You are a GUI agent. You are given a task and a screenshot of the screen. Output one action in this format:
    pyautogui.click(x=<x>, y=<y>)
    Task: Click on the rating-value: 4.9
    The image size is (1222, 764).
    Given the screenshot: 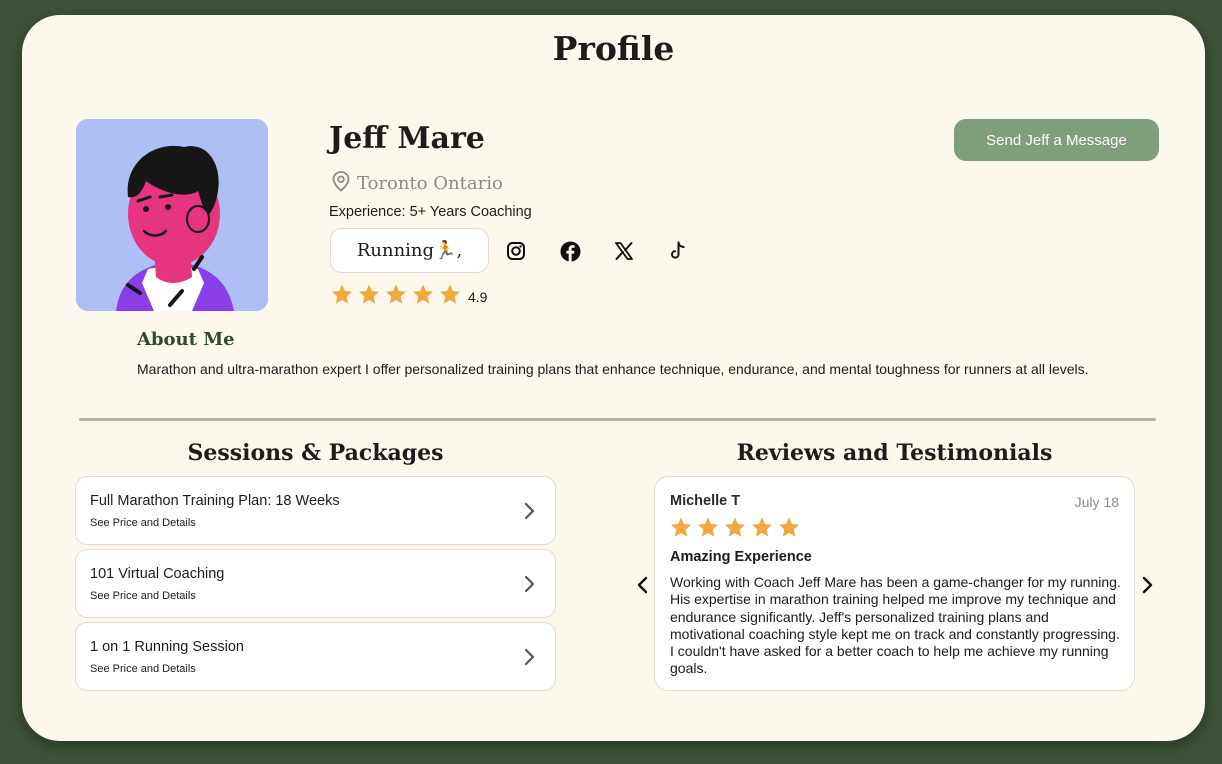 What is the action you would take?
    pyautogui.click(x=478, y=297)
    